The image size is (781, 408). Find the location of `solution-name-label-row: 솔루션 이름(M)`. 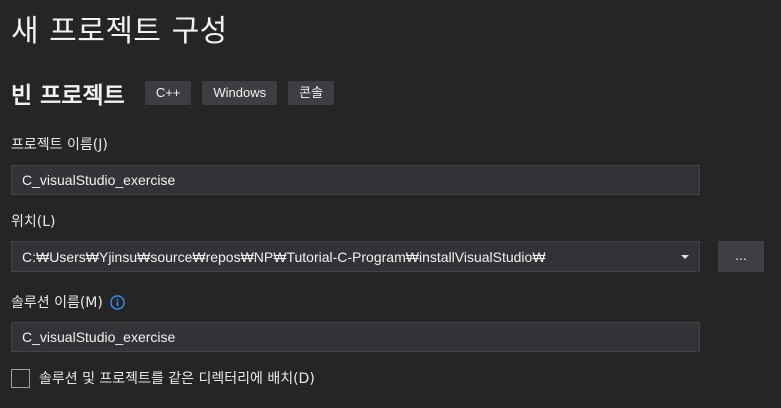

solution-name-label-row: 솔루션 이름(M) is located at coordinates (68, 302).